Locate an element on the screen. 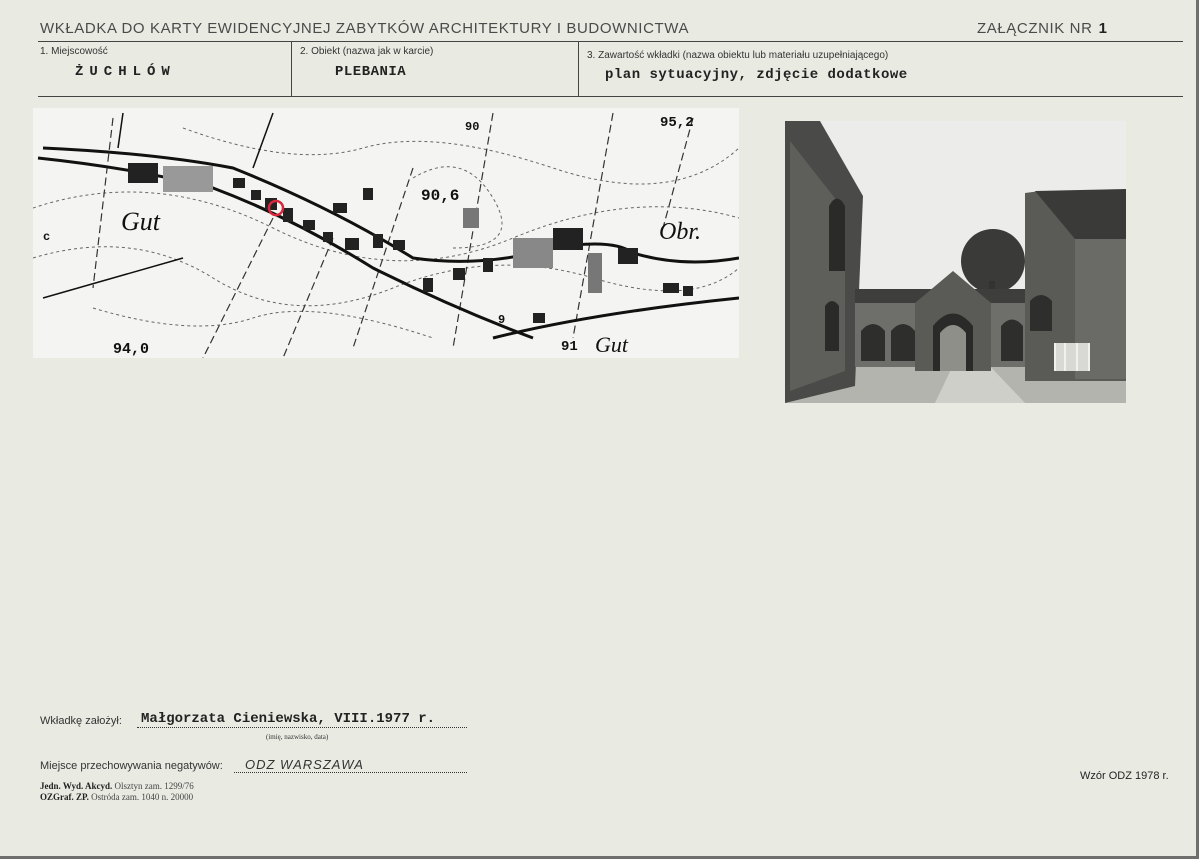 The width and height of the screenshot is (1199, 859). map-elevation-90: 90 is located at coordinates (472, 127).